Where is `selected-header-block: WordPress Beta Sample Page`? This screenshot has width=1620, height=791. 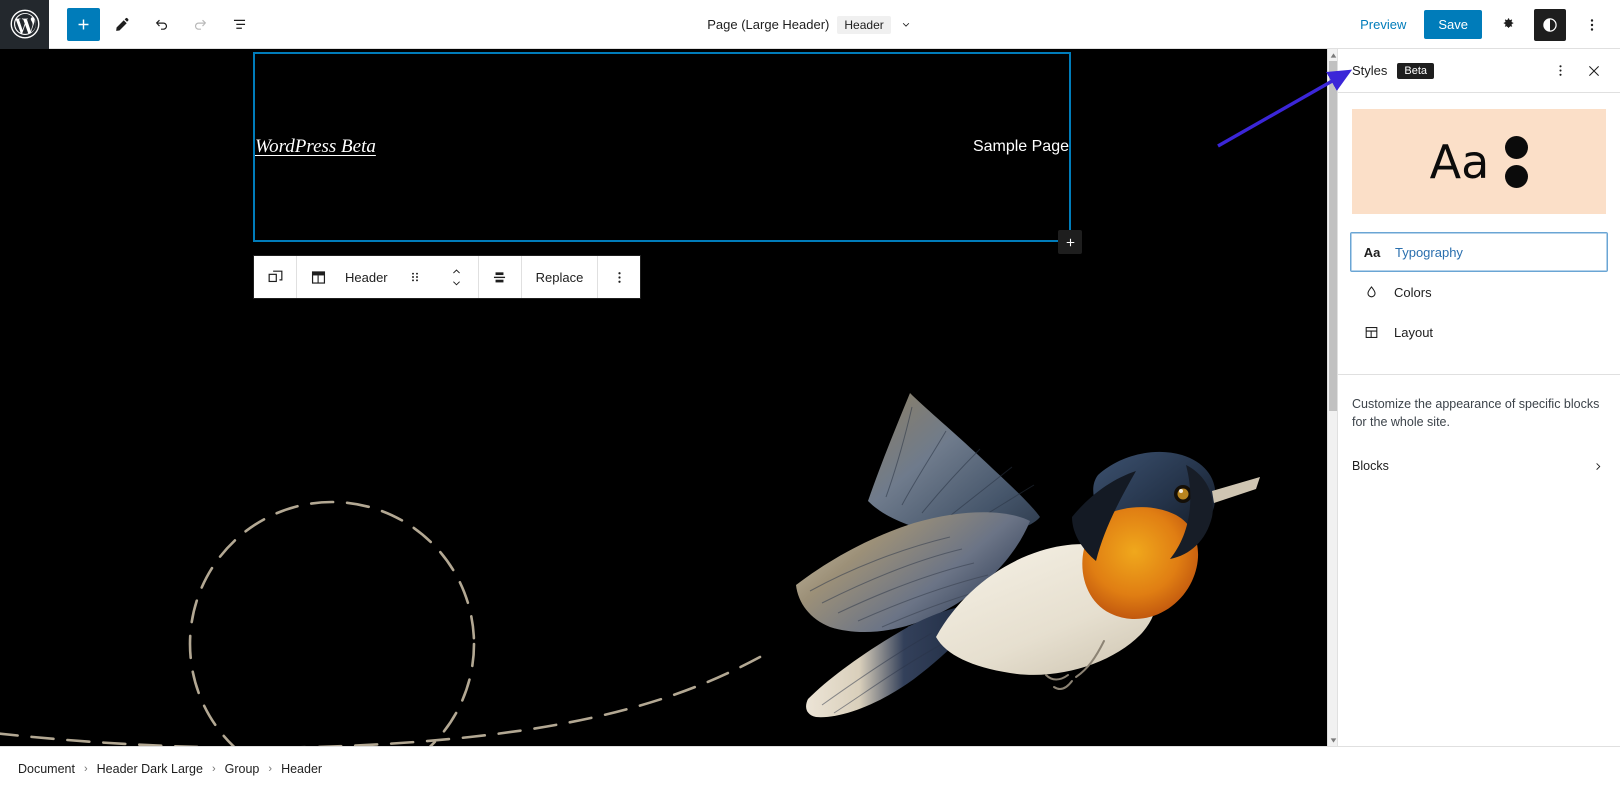
selected-header-block: WordPress Beta Sample Page is located at coordinates (667, 153).